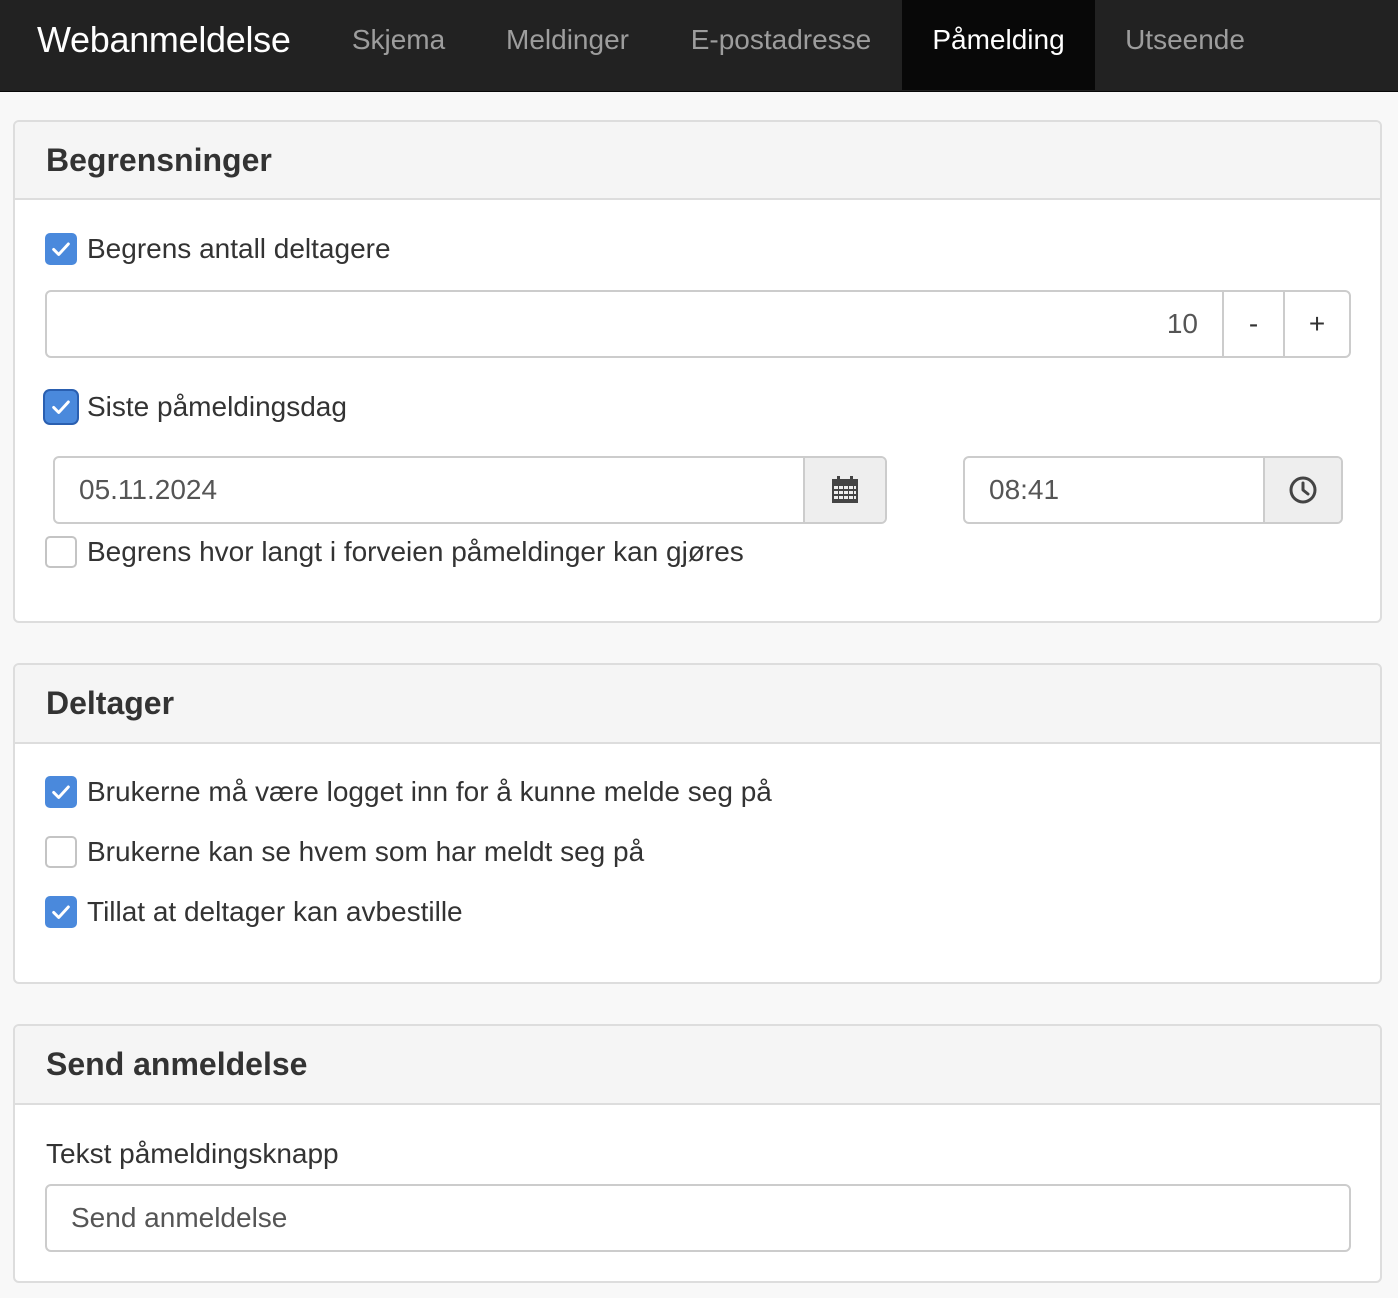 The height and width of the screenshot is (1298, 1398). I want to click on tab-utseende: Utseende, so click(1185, 45).